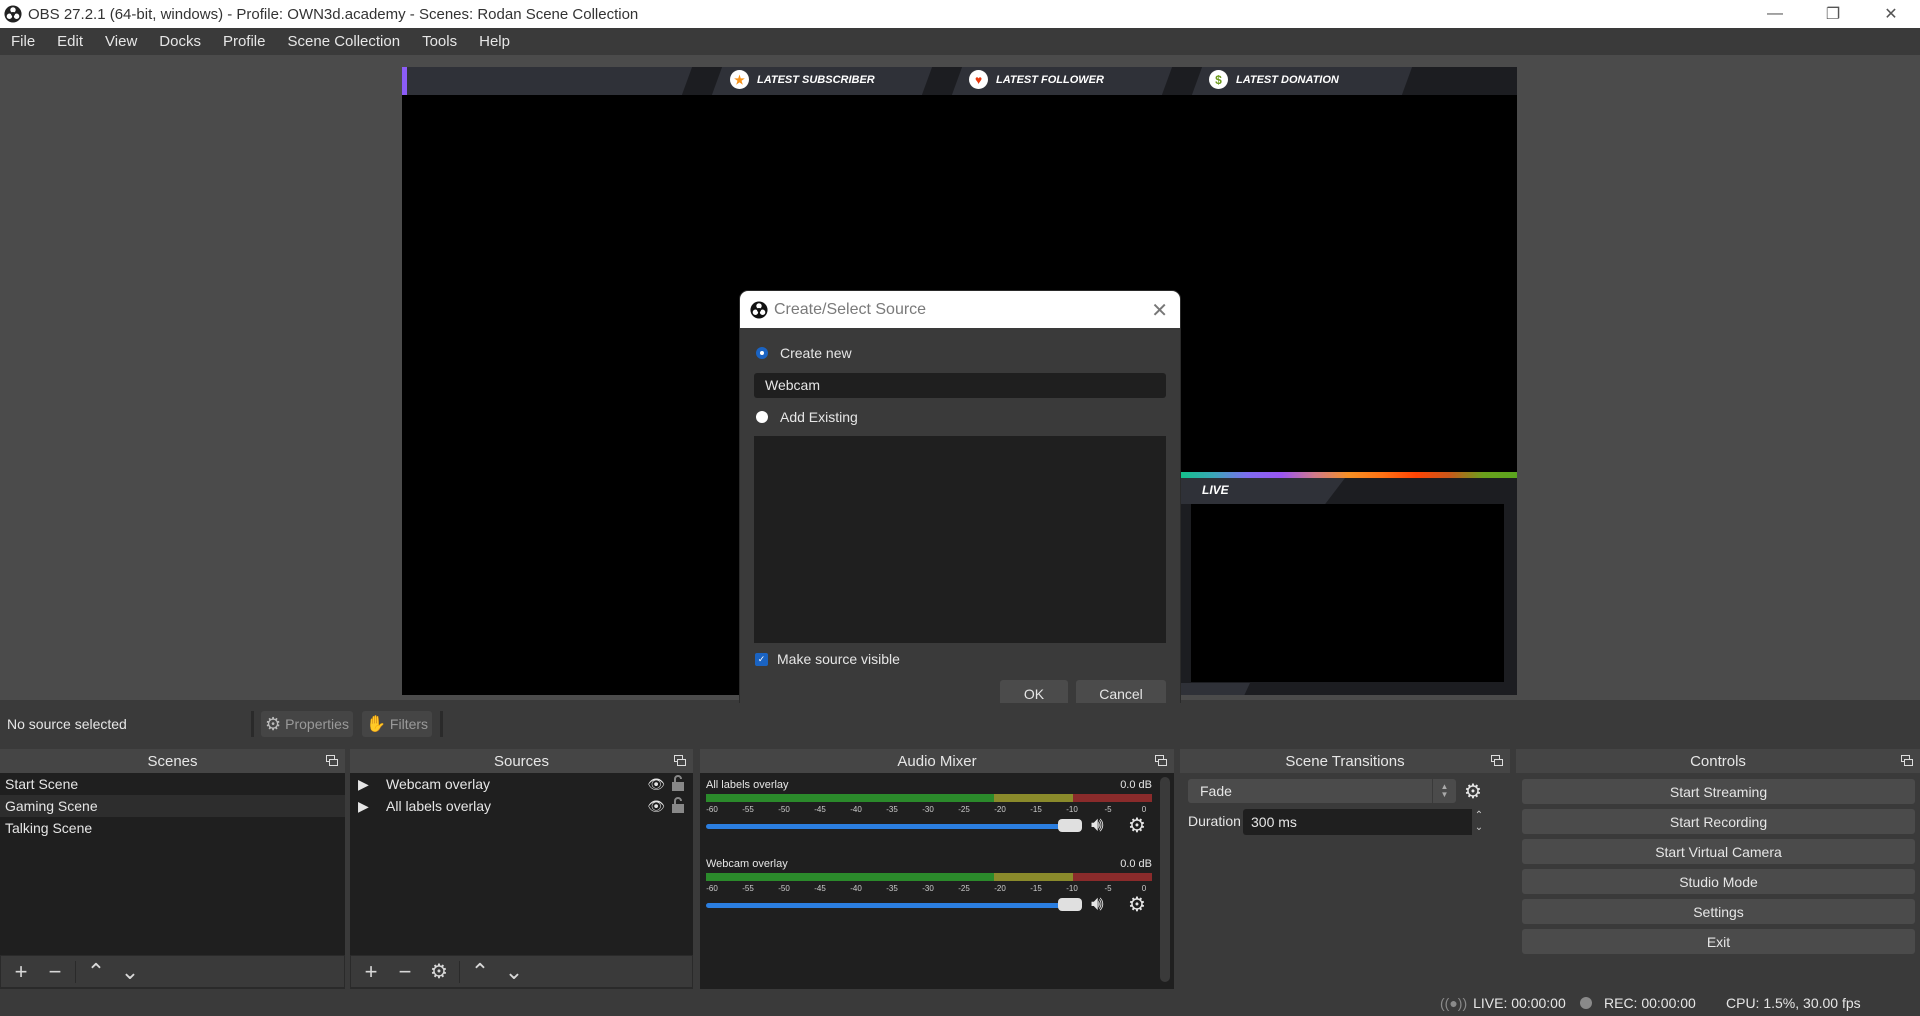 This screenshot has width=1920, height=1016. What do you see at coordinates (712, 809) in the screenshot?
I see `tick-label: -60` at bounding box center [712, 809].